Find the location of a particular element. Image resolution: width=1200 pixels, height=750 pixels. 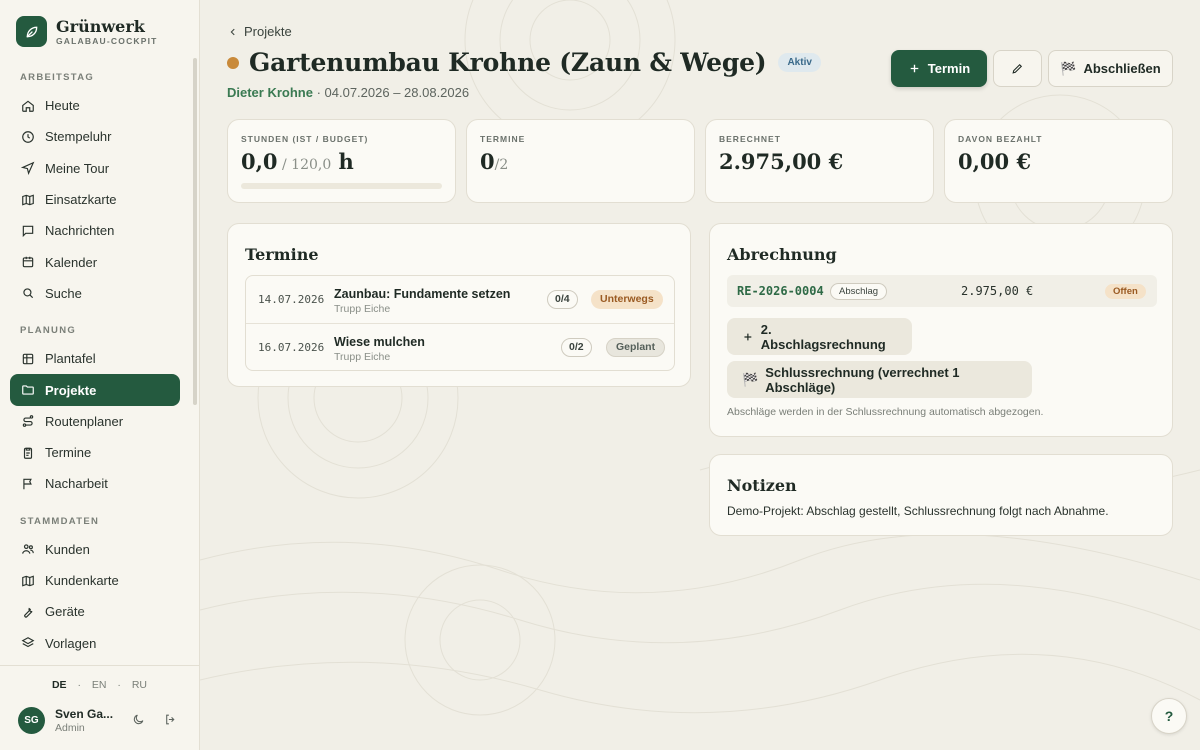

map-icon is located at coordinates (28, 200).